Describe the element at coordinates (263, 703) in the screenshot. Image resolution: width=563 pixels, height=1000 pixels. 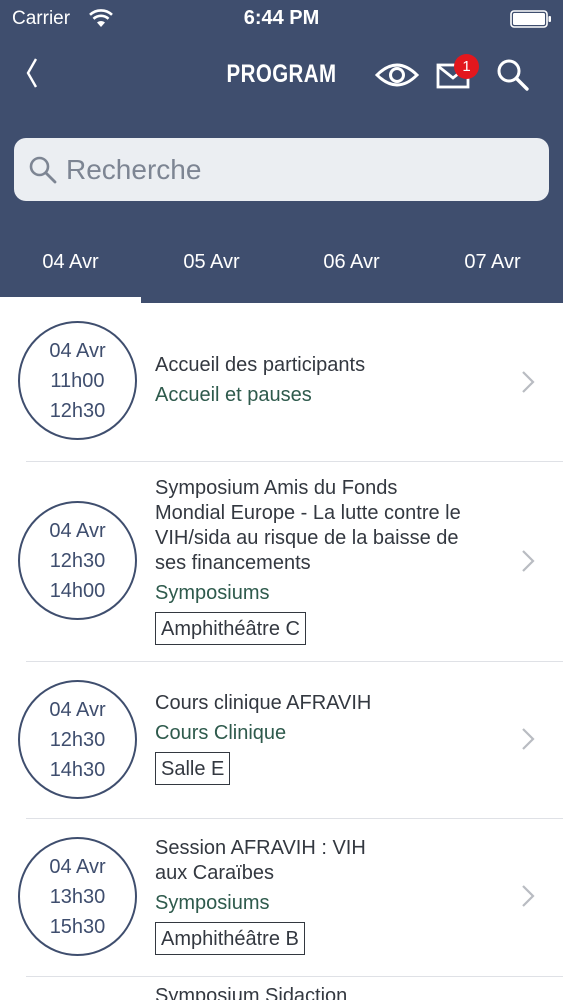
I see `event-title: Cours clinique AFRAVIH` at that location.